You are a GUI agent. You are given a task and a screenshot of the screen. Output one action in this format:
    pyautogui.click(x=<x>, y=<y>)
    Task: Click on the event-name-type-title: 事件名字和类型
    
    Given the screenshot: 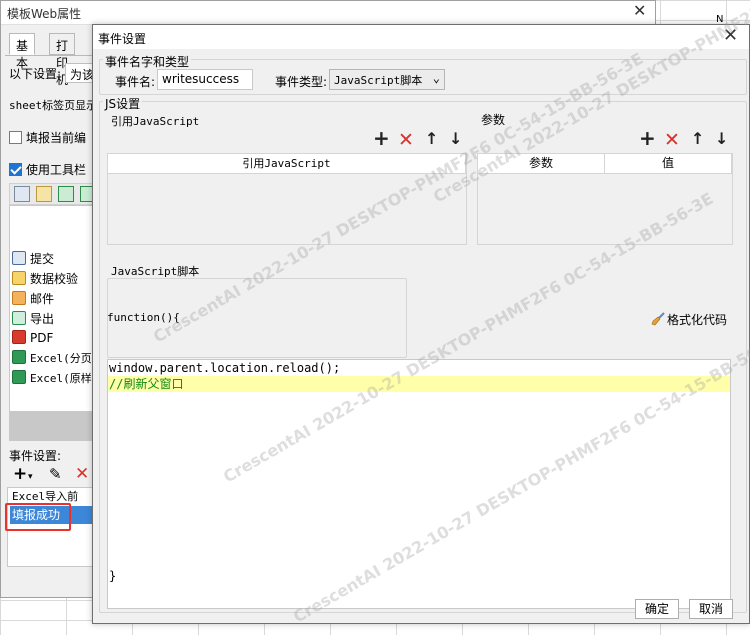 What is the action you would take?
    pyautogui.click(x=147, y=61)
    